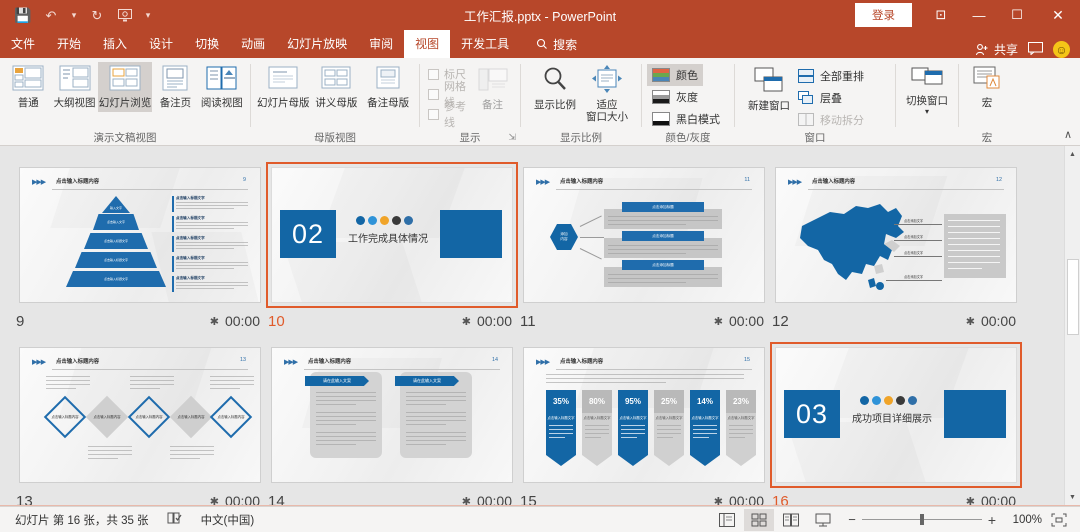 The height and width of the screenshot is (532, 1080). Describe the element at coordinates (283, 87) in the screenshot. I see `slide-master-button: 幻灯片母版` at that location.